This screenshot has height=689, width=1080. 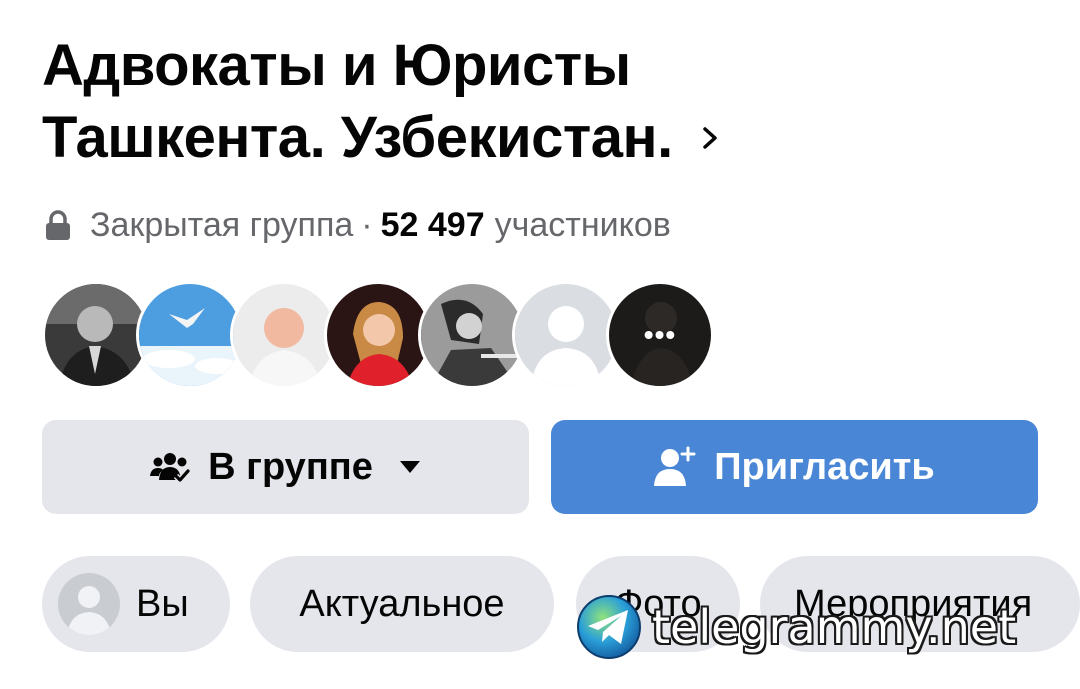 I want to click on joined-button: В группе, so click(x=285, y=467).